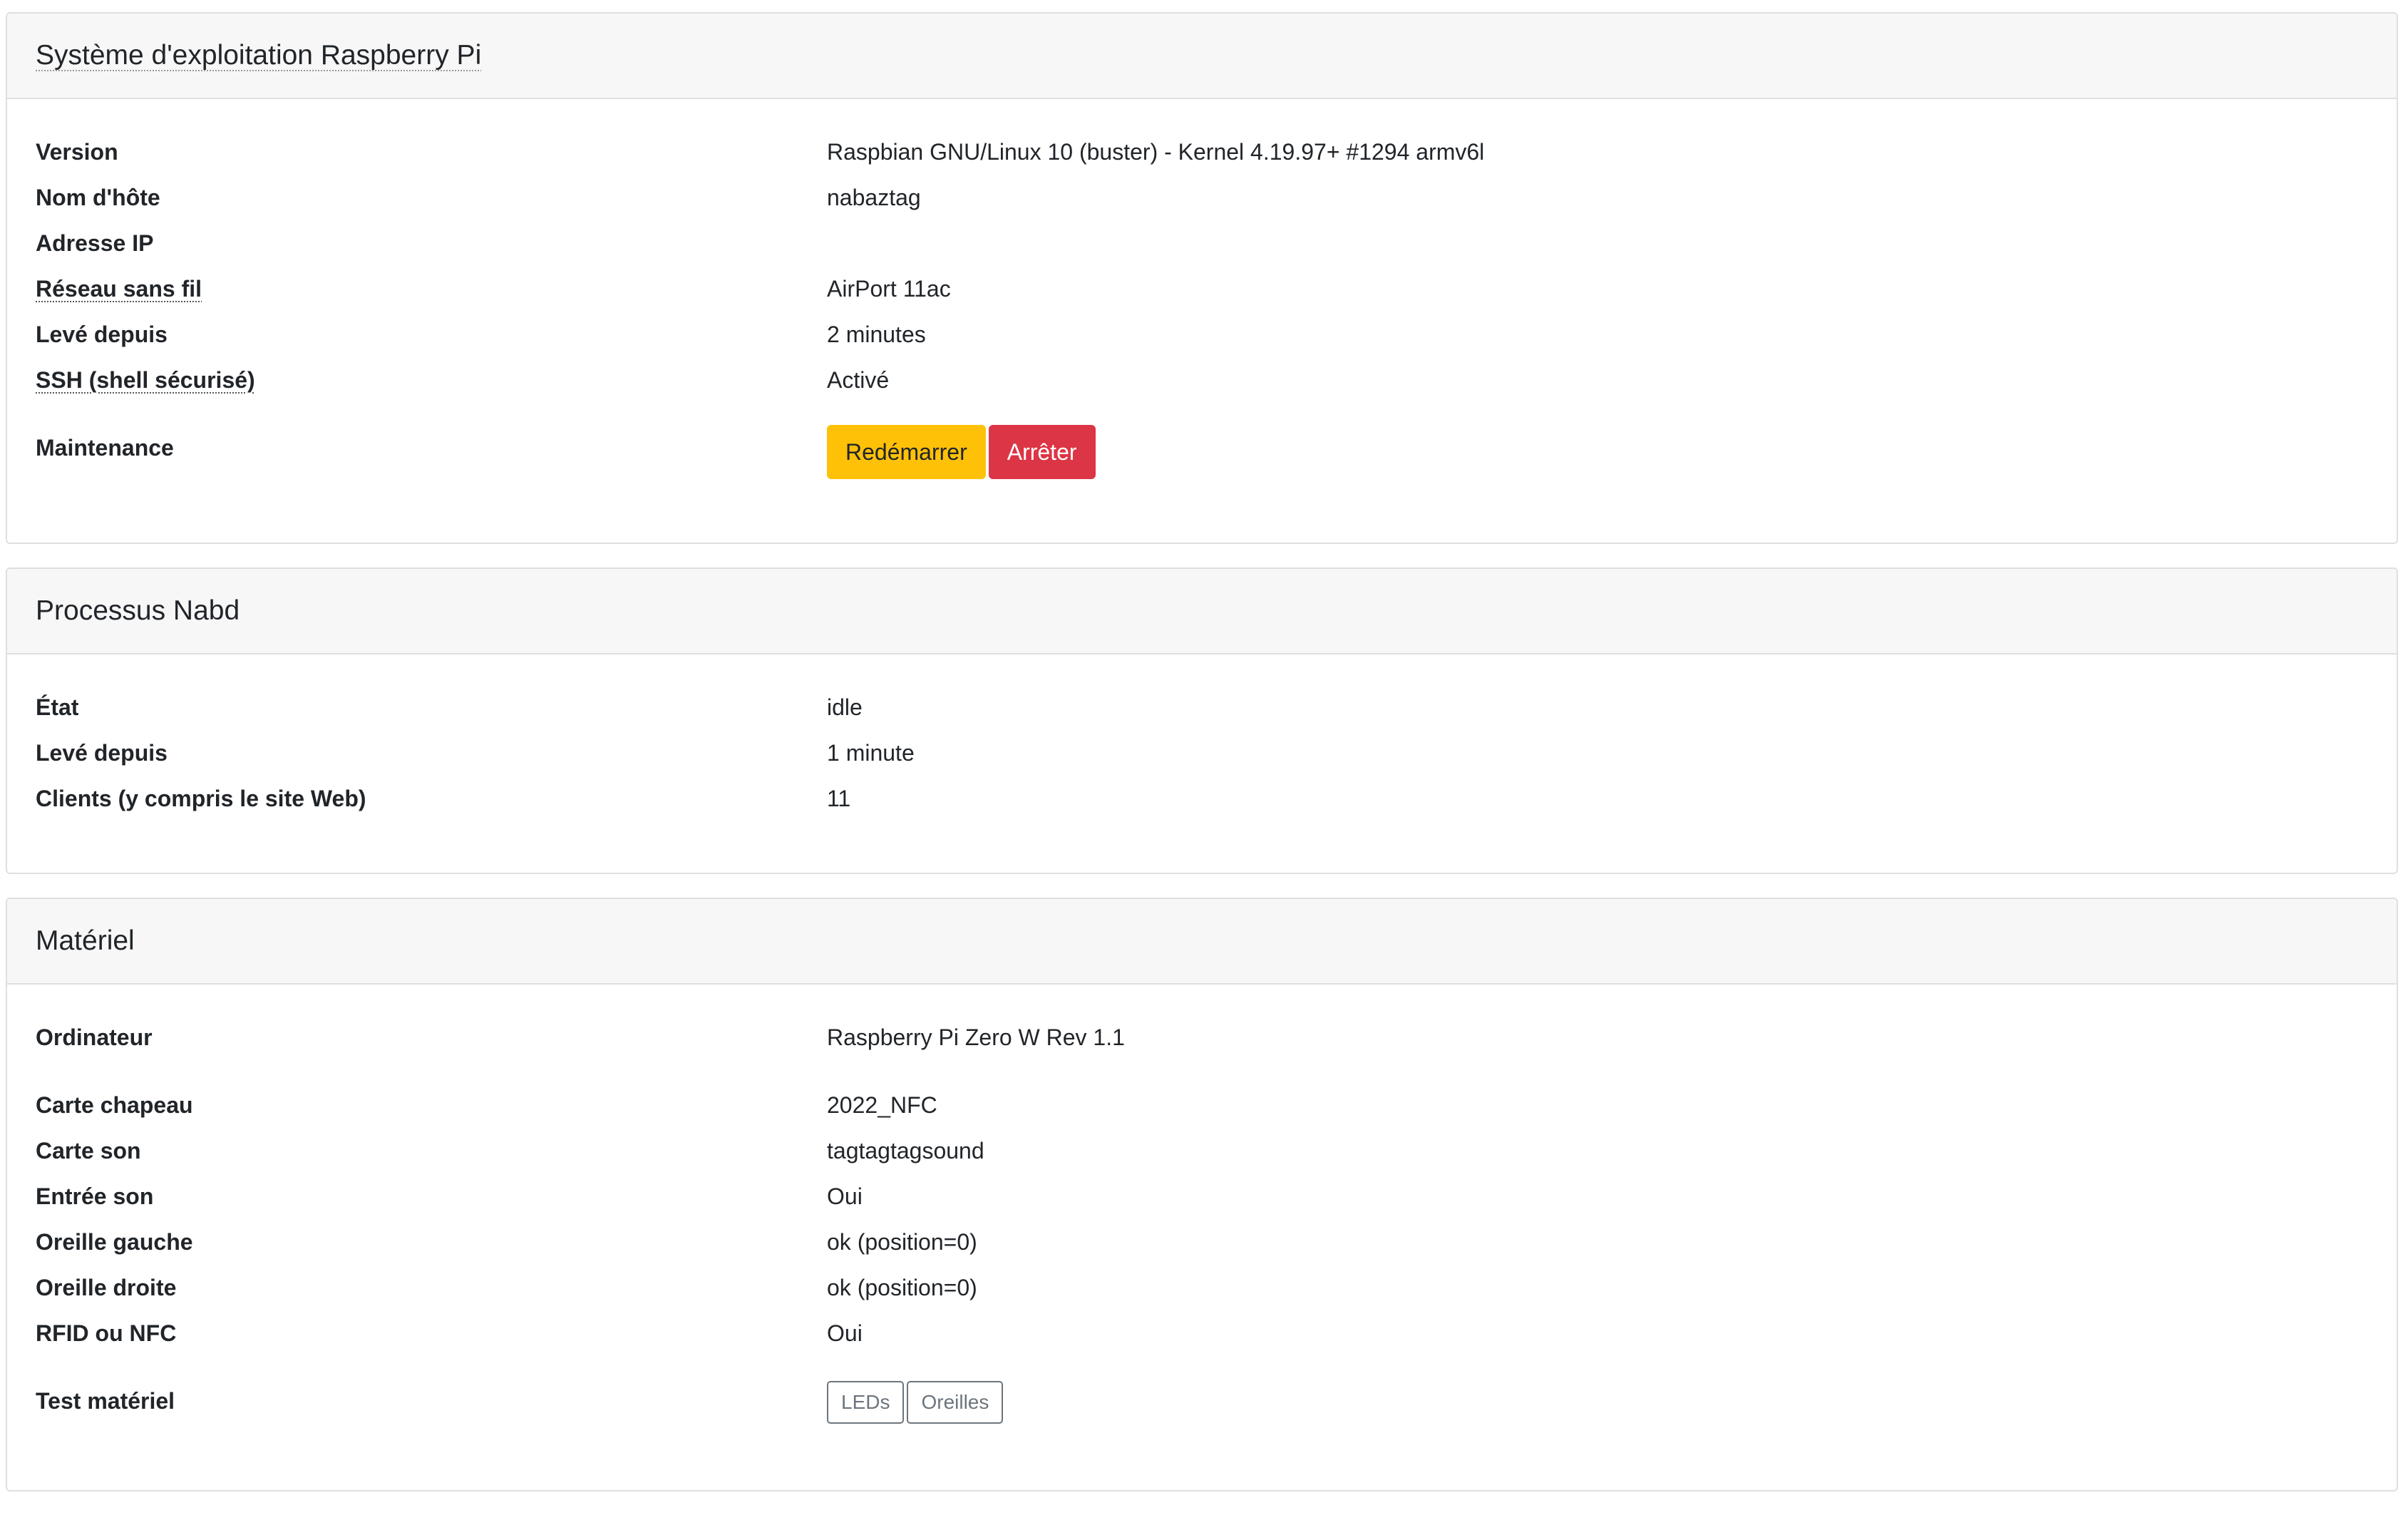 The image size is (2408, 1515). Describe the element at coordinates (102, 753) in the screenshot. I see `nabd-uptime-label: Levé depuis` at that location.